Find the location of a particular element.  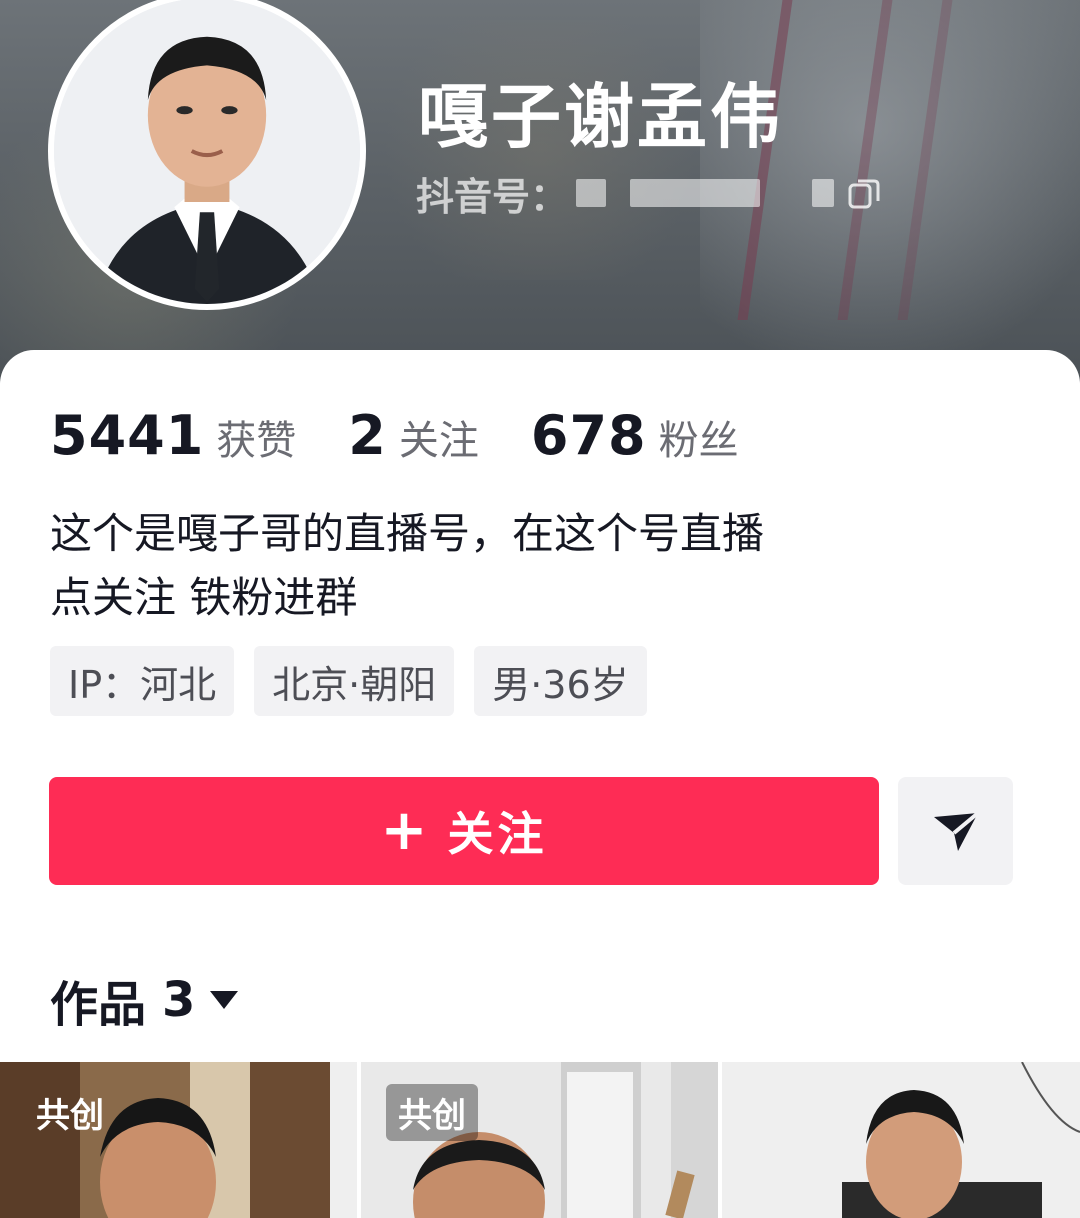

stat-likes: 5441 获赞 is located at coordinates (173, 435).